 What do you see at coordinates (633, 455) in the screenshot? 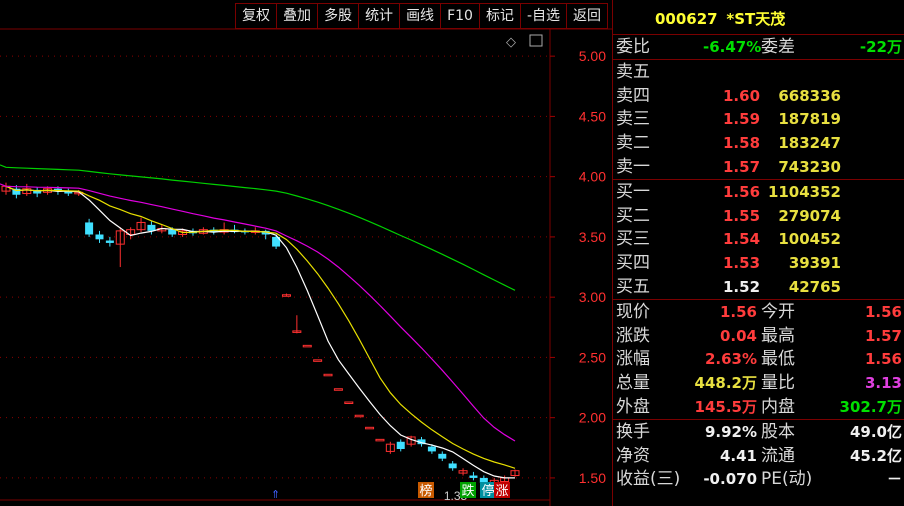
I see `stat-label: 净资` at bounding box center [633, 455].